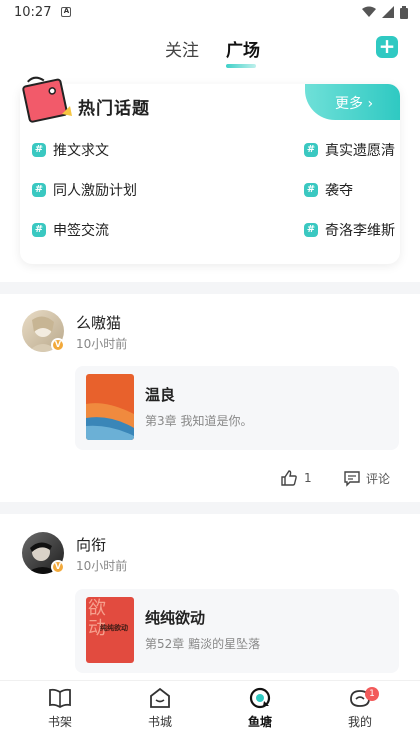 This screenshot has height=746, width=420. Describe the element at coordinates (114, 109) in the screenshot. I see `hot-topics-title: 热门话题` at that location.